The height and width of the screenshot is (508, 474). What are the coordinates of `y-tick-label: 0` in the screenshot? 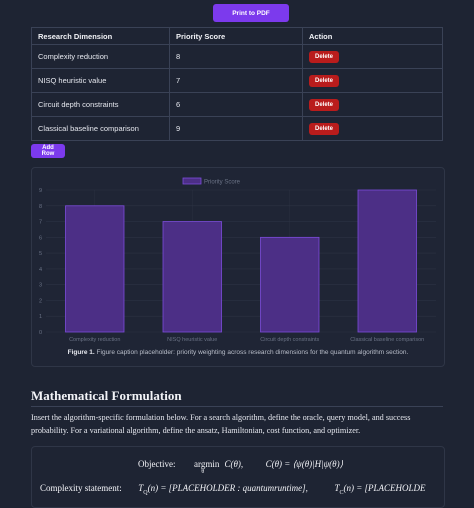 It's located at (40, 333).